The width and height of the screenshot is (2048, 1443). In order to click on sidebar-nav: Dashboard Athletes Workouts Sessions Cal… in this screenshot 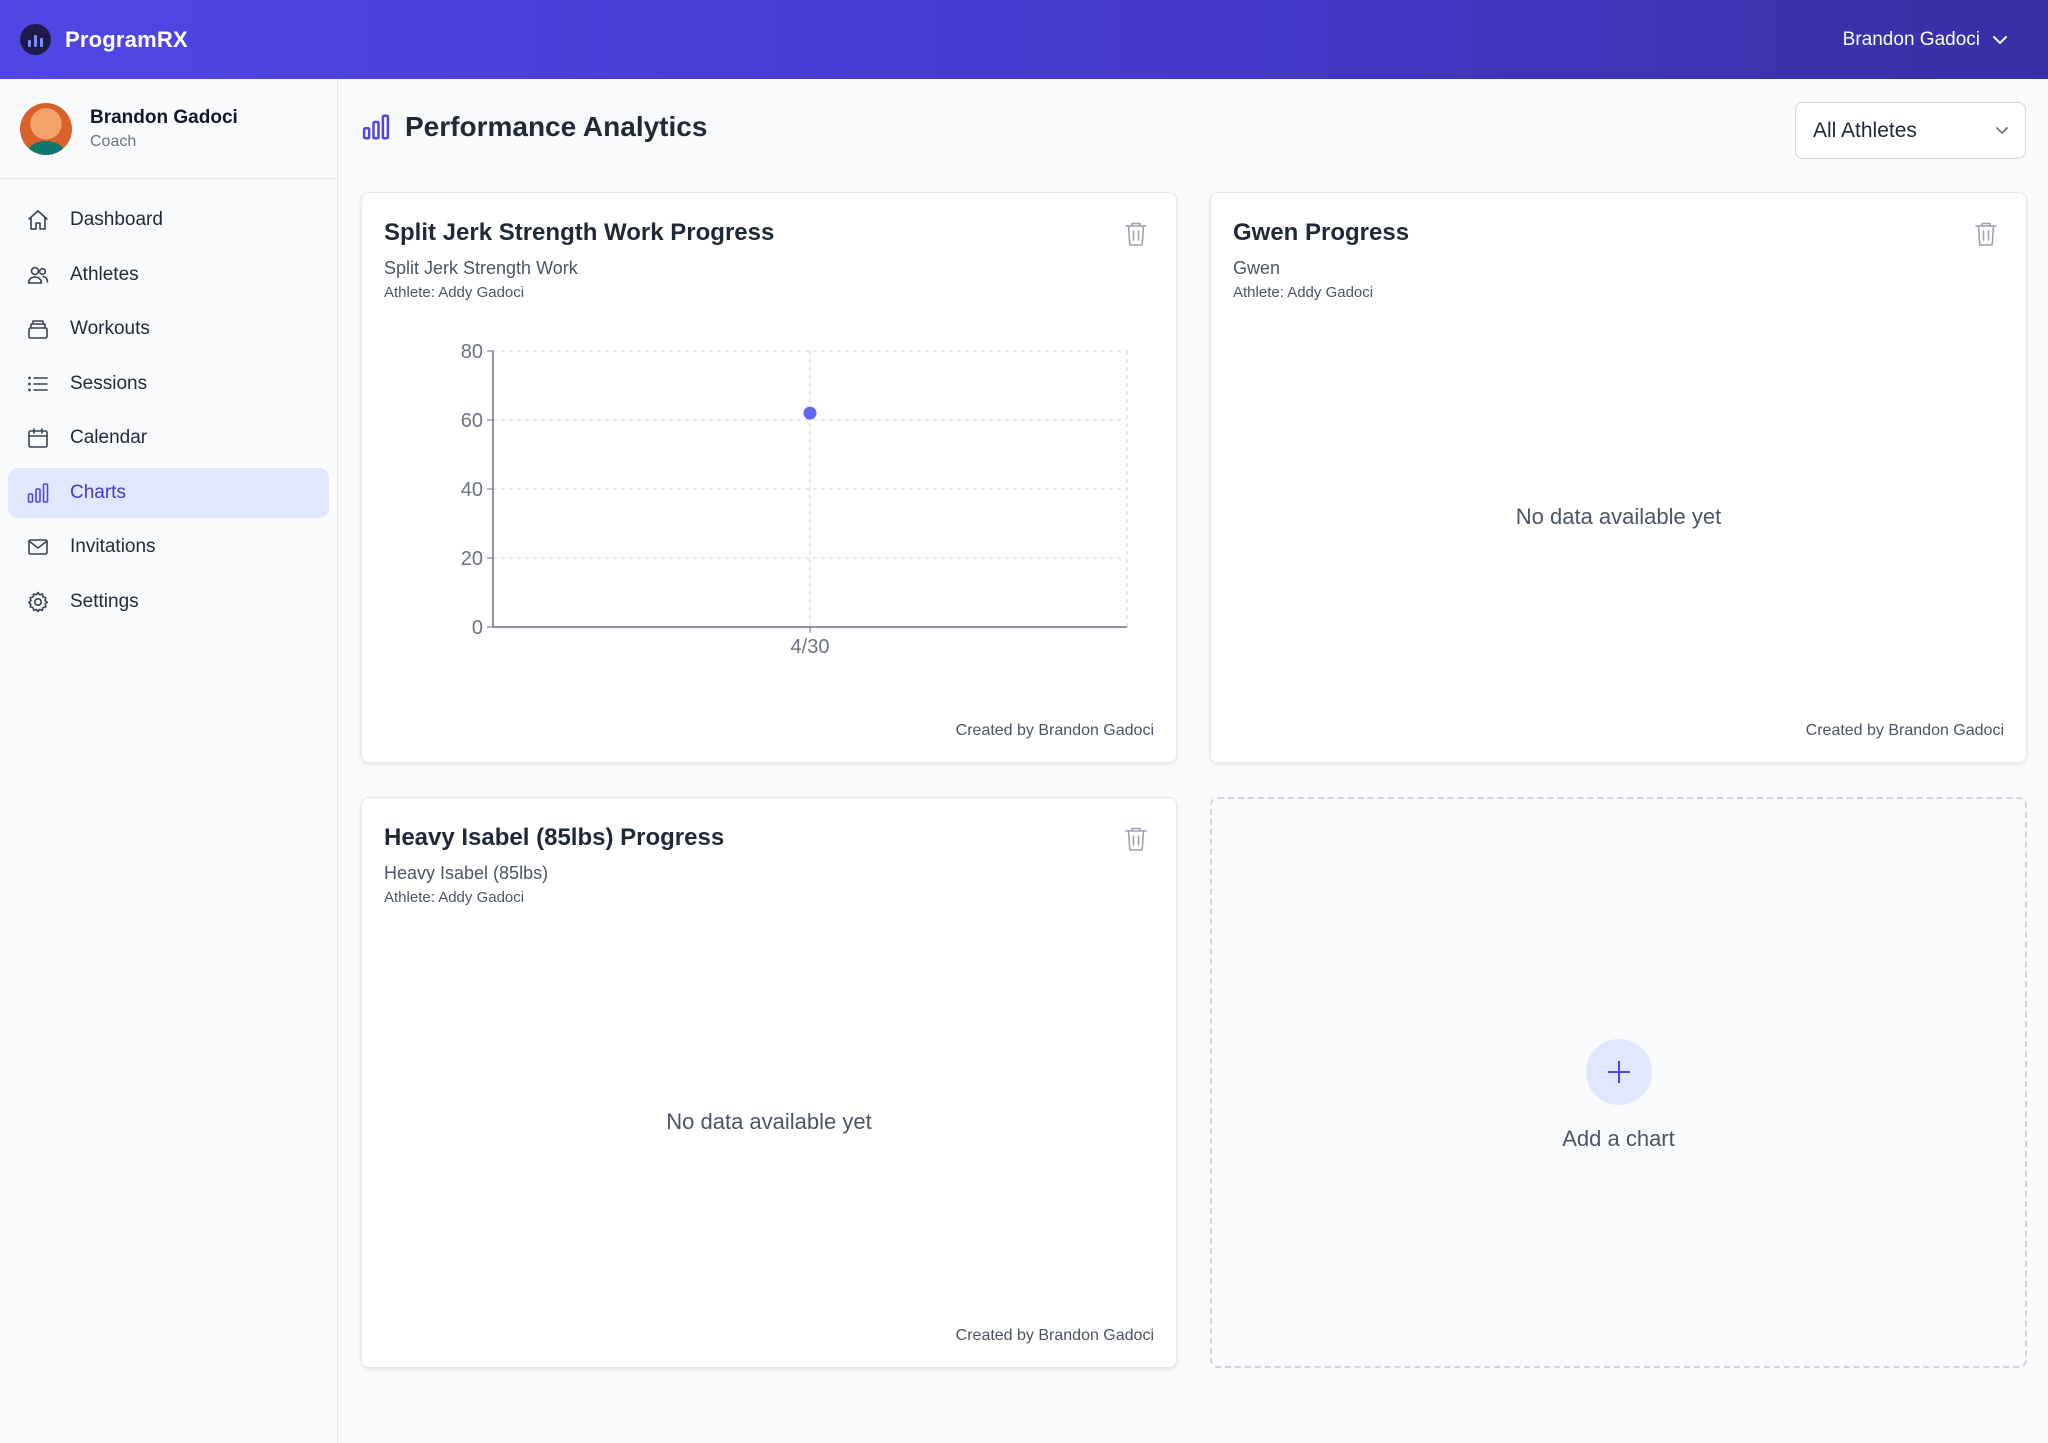, I will do `click(168, 413)`.